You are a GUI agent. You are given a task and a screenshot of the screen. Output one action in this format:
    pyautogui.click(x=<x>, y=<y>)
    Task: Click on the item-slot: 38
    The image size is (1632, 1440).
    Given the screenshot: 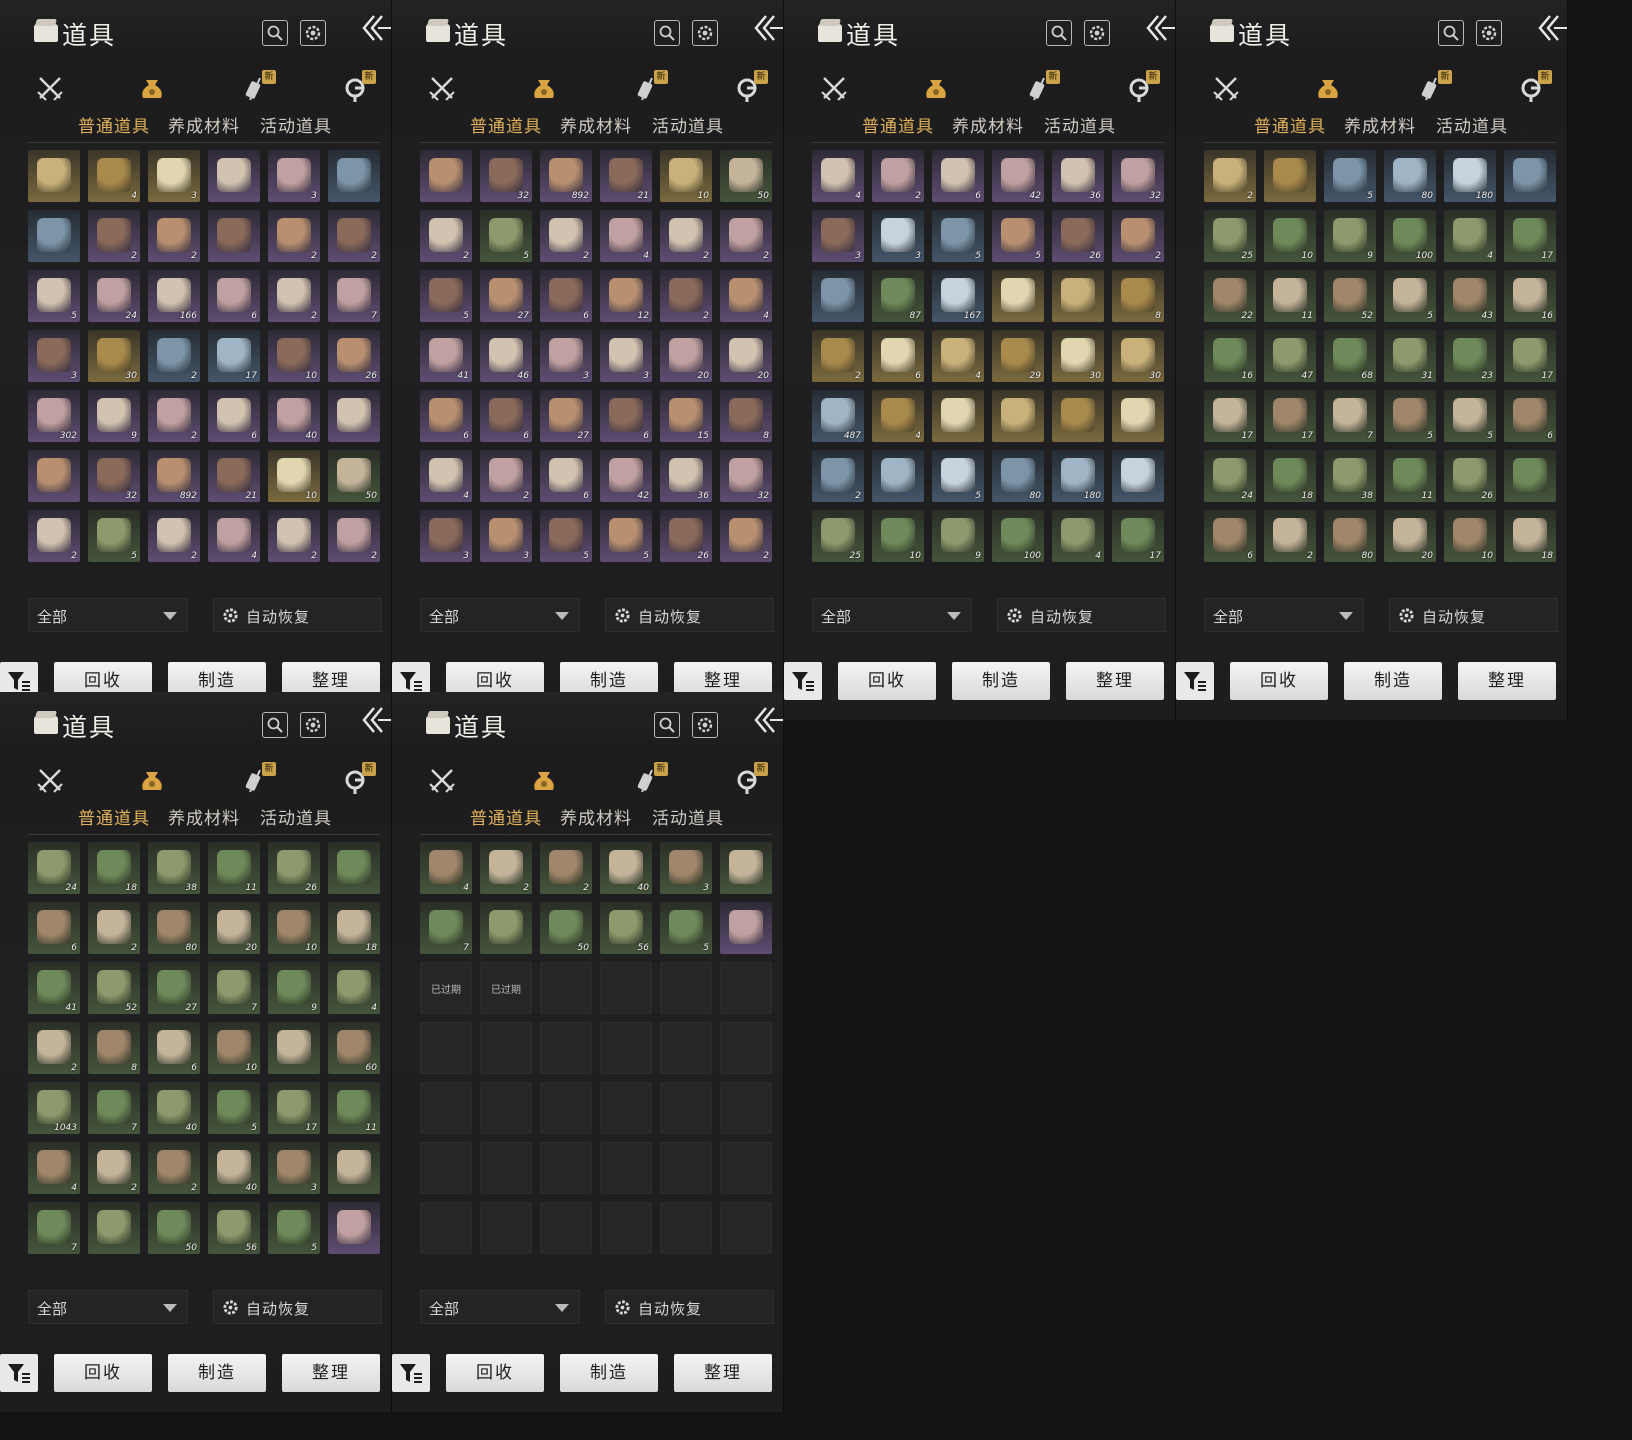 What is the action you would take?
    pyautogui.click(x=174, y=868)
    